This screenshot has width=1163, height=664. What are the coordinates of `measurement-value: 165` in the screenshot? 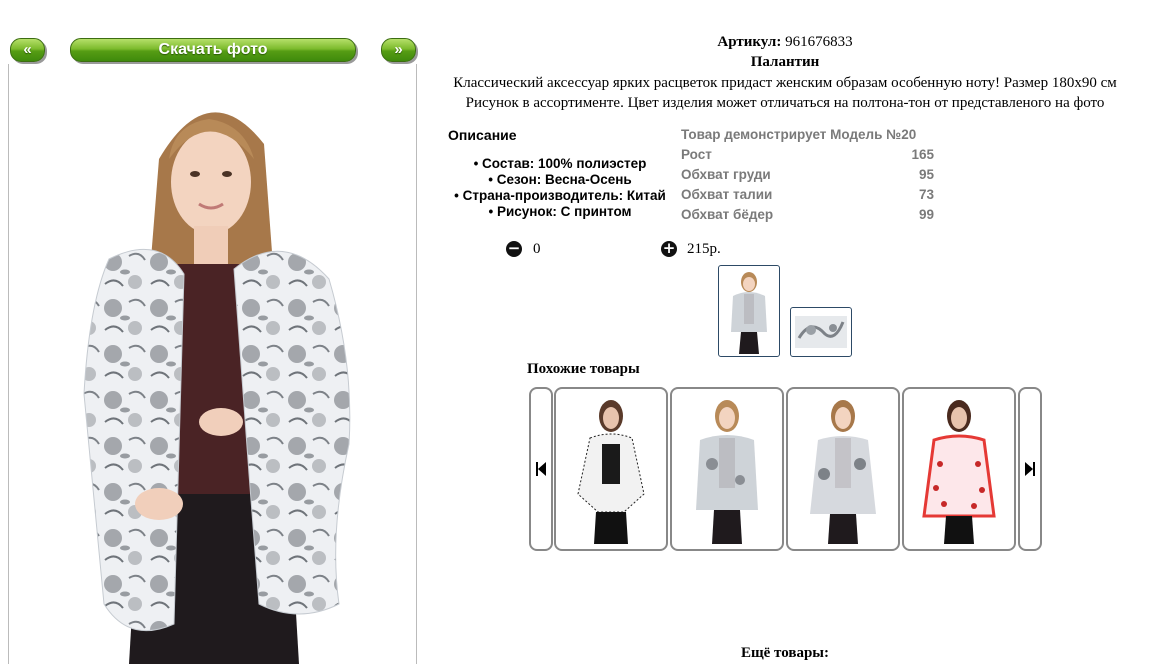 It's located at (922, 154).